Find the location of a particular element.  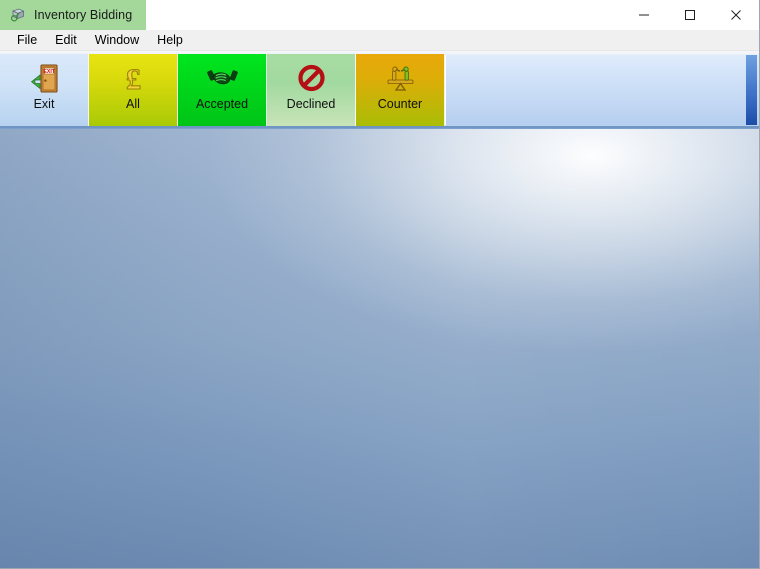

menu-bar: File Edit Window Help is located at coordinates (379, 40).